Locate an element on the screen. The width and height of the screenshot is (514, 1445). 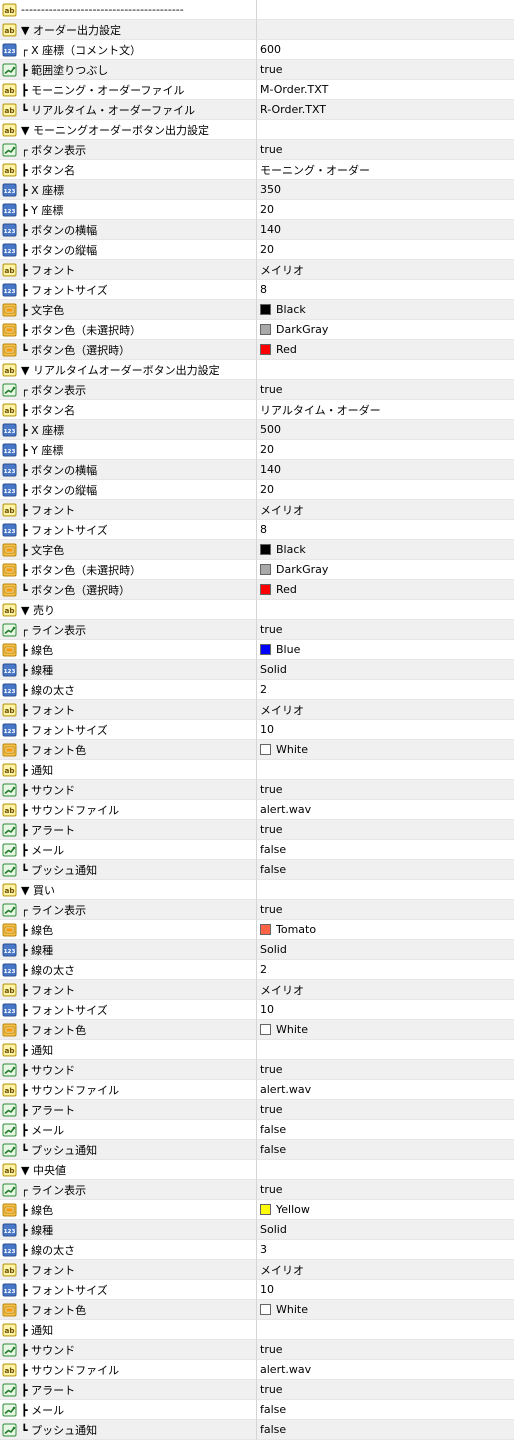
parameter-value: 3 is located at coordinates (263, 1249).